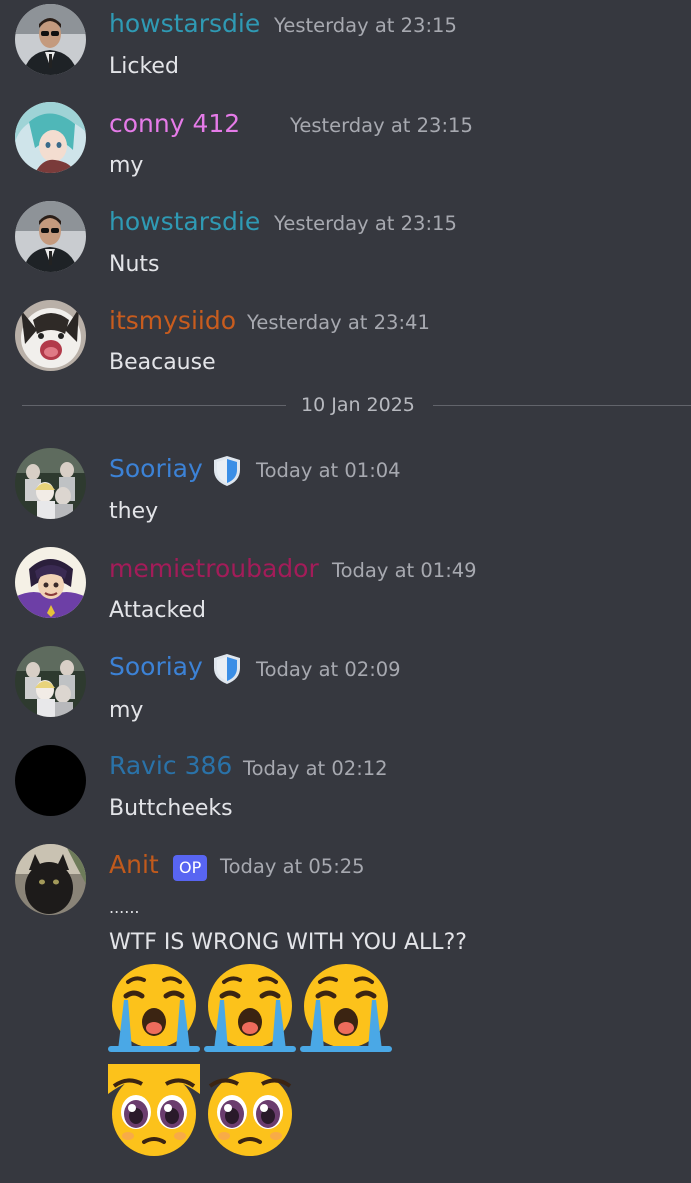 The height and width of the screenshot is (1183, 691). What do you see at coordinates (154, 405) in the screenshot?
I see `date-divider-line-left` at bounding box center [154, 405].